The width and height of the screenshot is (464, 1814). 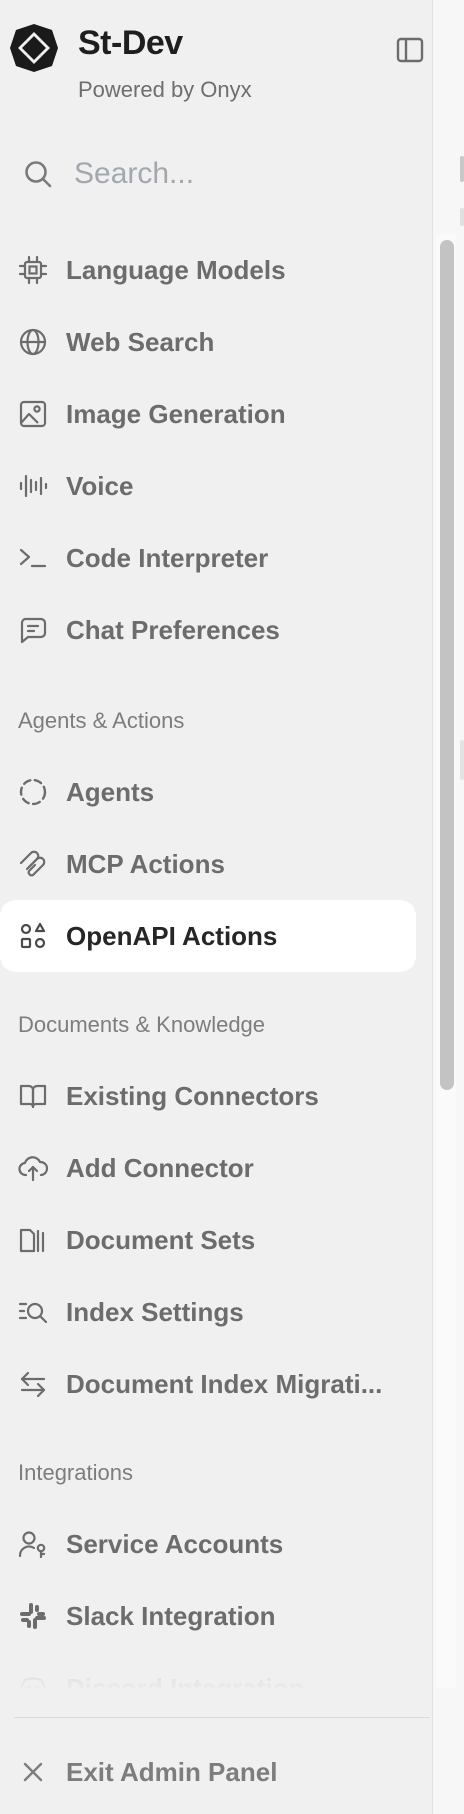 I want to click on nav-item-add-connector: Add Connector, so click(x=208, y=1168).